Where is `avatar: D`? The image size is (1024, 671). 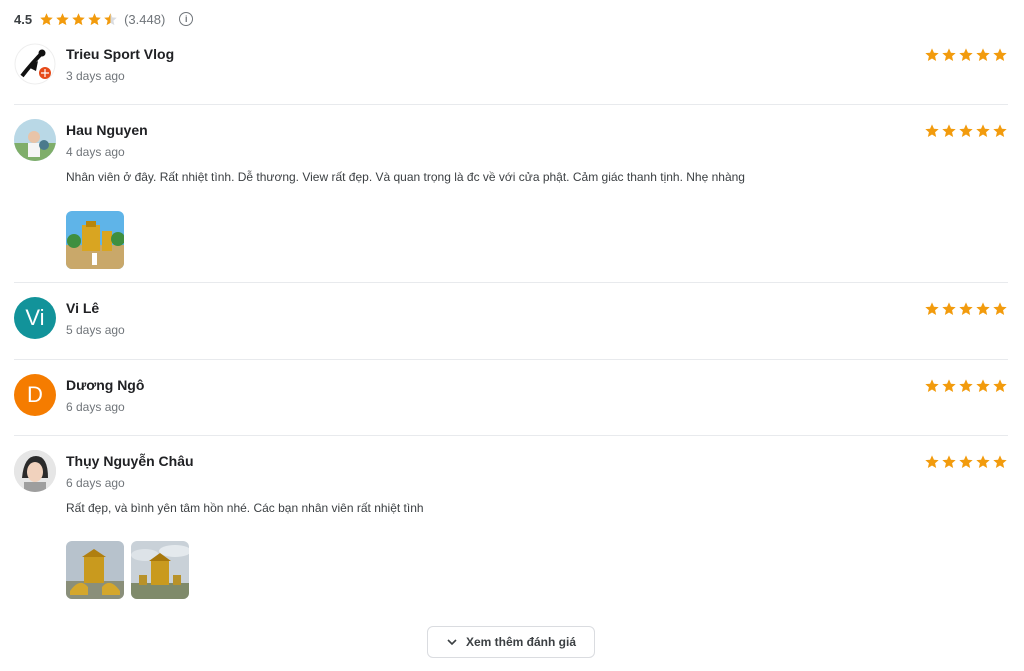 avatar: D is located at coordinates (35, 395).